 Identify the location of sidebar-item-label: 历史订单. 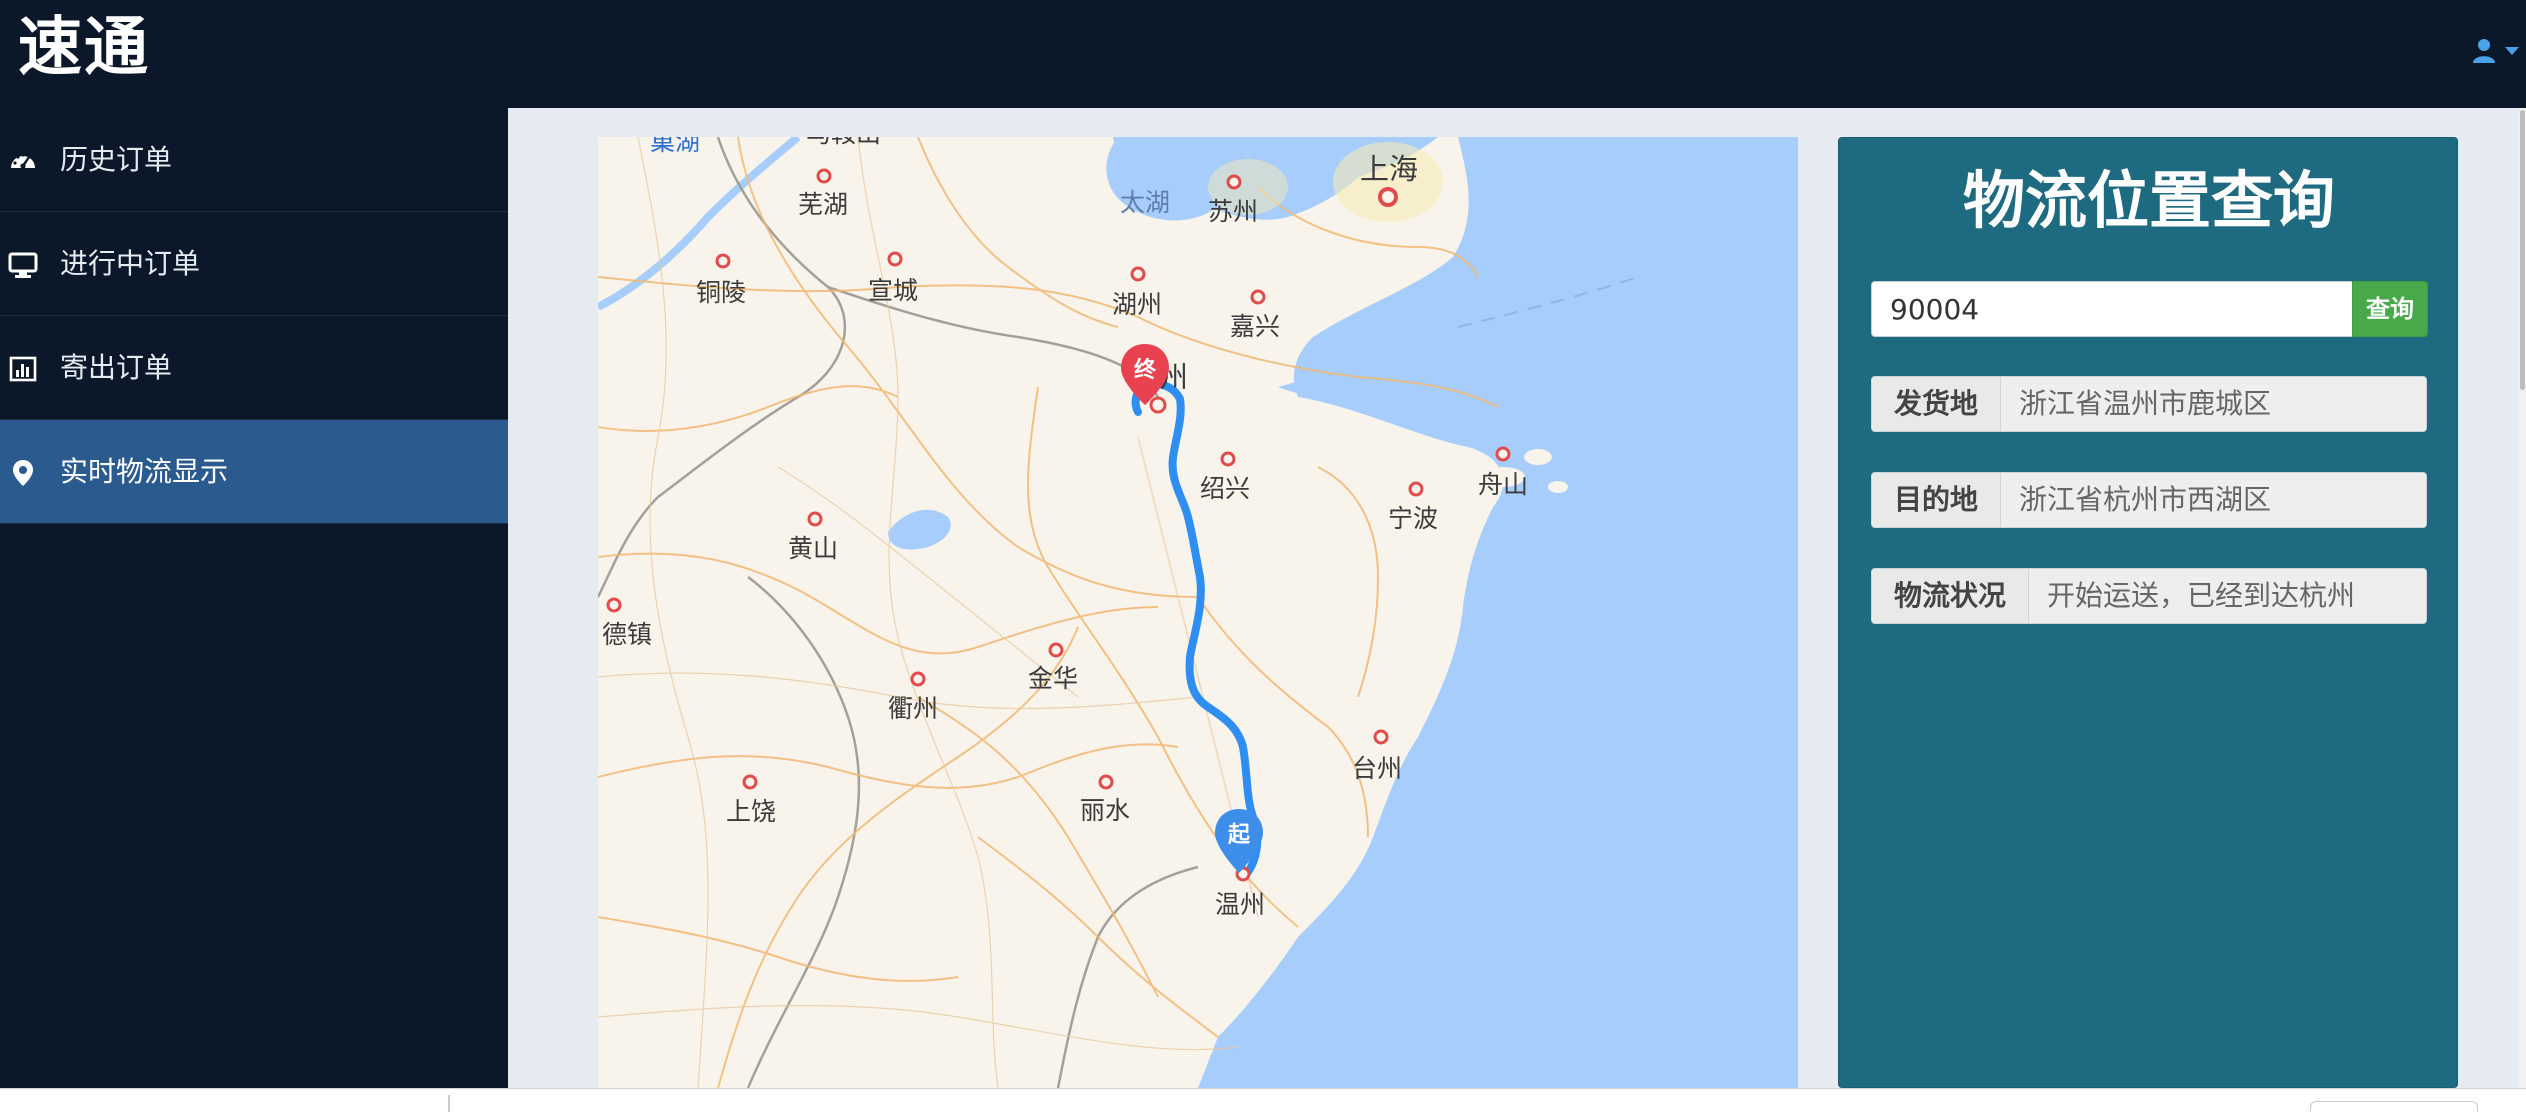
(116, 159).